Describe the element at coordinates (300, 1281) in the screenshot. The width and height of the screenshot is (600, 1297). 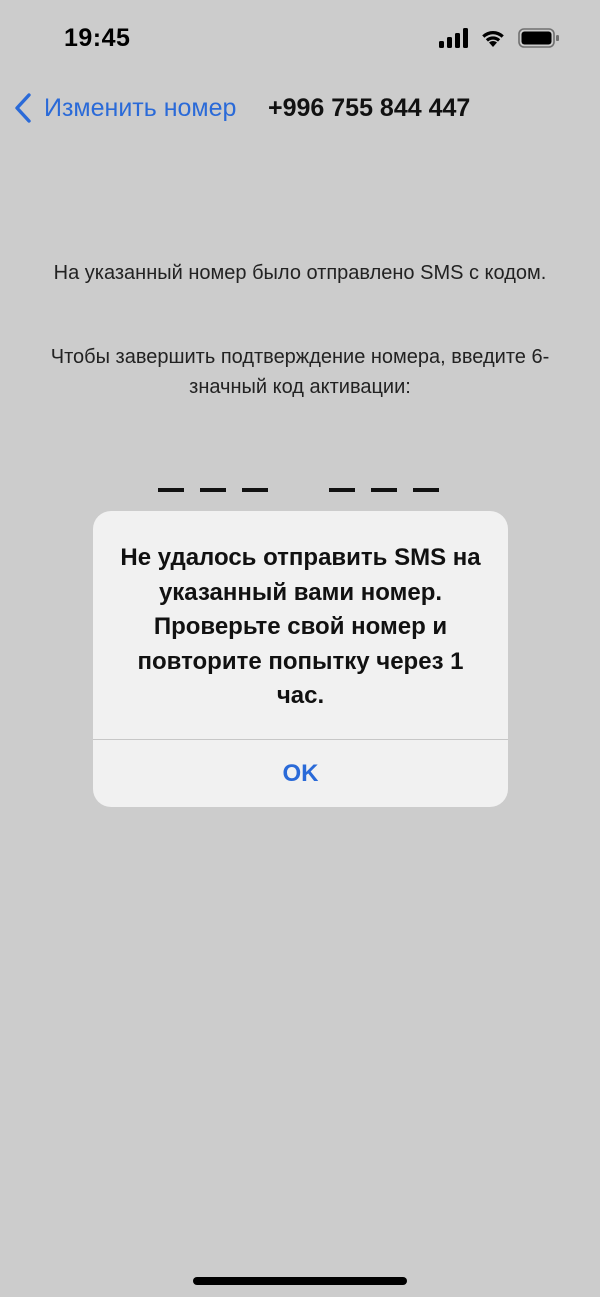
I see `home-indicator` at that location.